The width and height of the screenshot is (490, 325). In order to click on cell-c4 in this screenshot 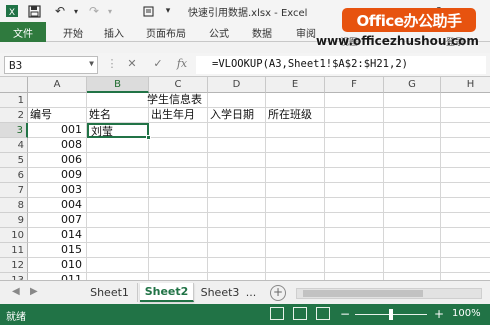, I will do `click(178, 145)`.